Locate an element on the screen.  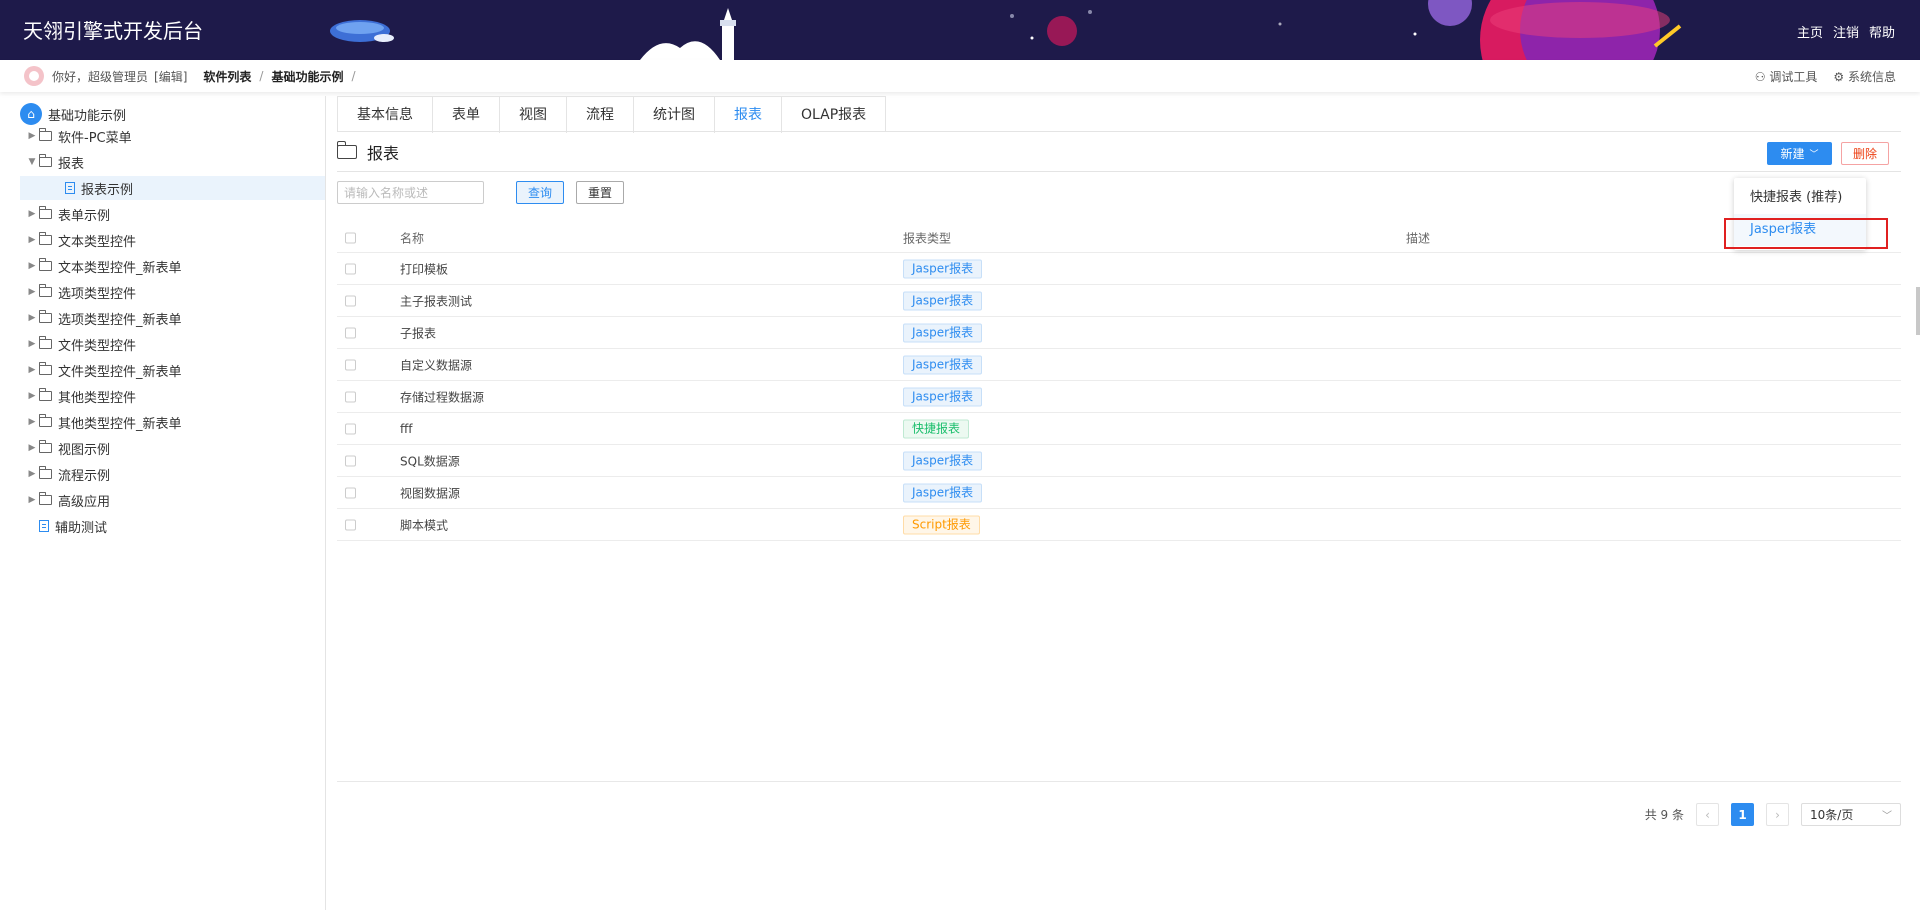
home-link: 主页 is located at coordinates (1810, 31).